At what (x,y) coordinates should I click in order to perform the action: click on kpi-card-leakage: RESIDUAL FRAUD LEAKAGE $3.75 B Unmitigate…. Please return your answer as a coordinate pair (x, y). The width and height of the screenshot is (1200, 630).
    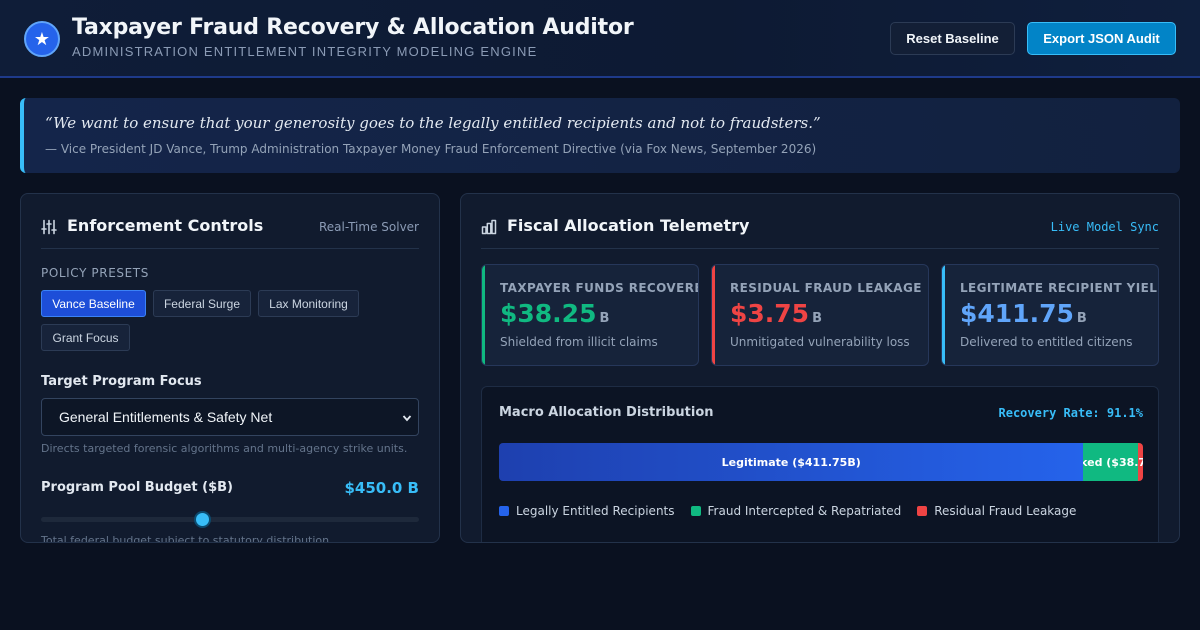
    Looking at the image, I should click on (820, 315).